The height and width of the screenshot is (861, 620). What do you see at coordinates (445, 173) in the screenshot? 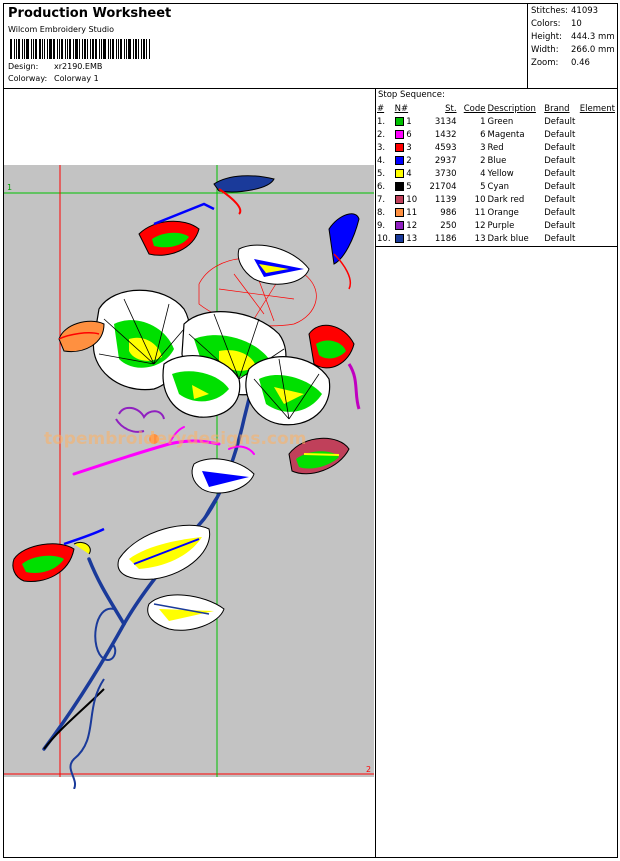
I see `row-stitches: 3730` at bounding box center [445, 173].